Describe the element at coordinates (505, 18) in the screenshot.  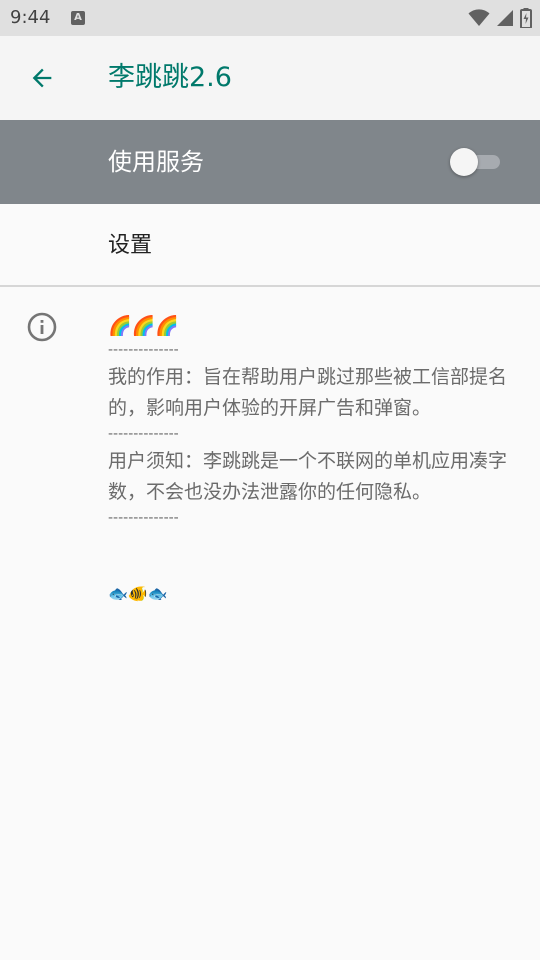
I see `signal-icon` at that location.